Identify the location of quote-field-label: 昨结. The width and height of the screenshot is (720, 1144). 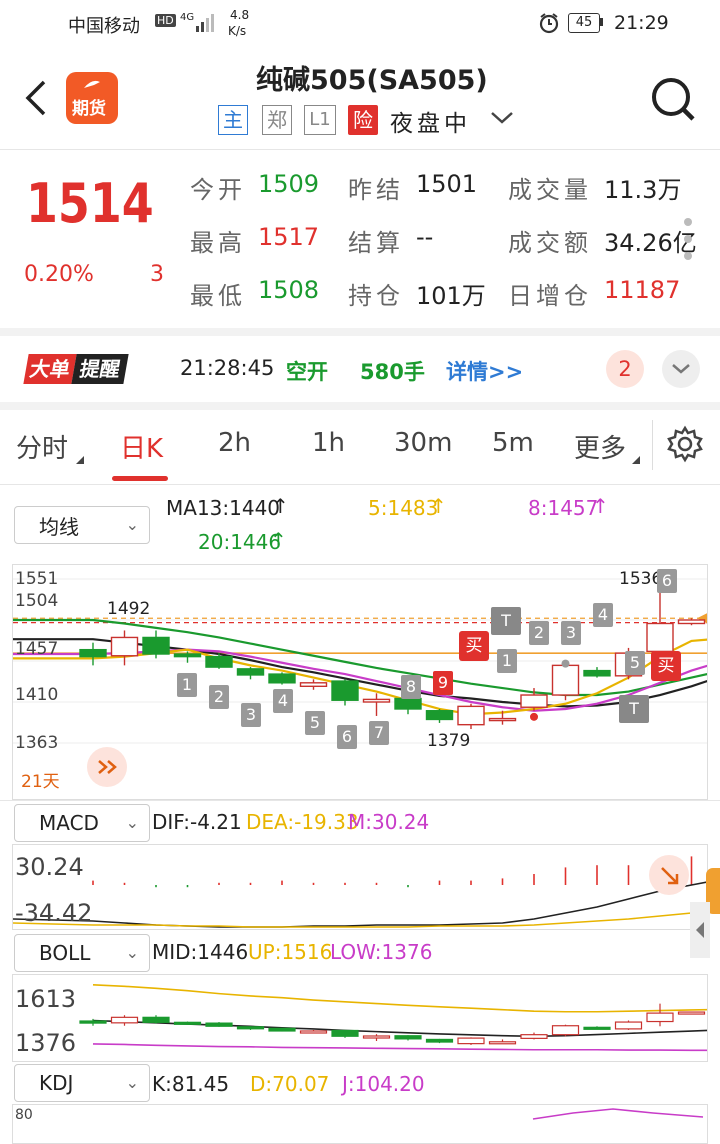
(376, 190).